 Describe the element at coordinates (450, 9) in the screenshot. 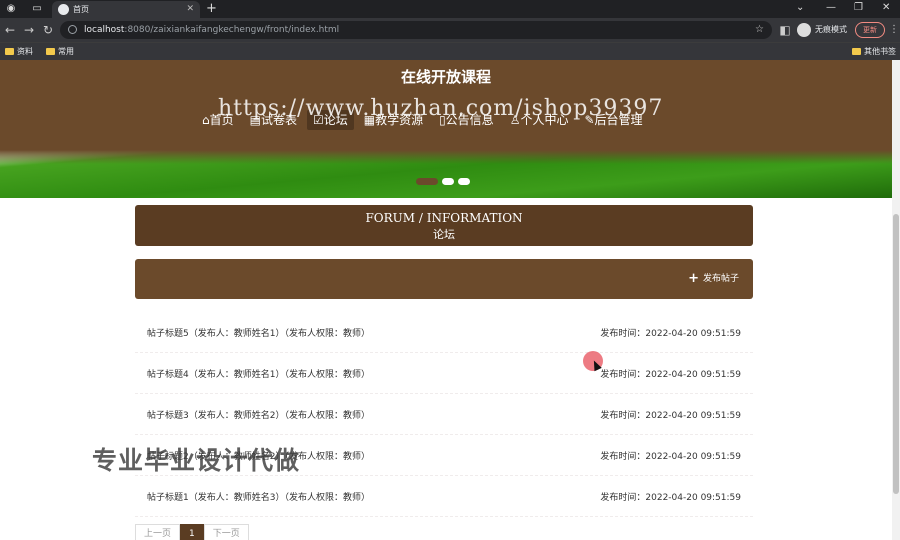

I see `browser-tab-strip: ◉ ▭ 首页 ✕ + ⌄ — ❐ ✕` at that location.